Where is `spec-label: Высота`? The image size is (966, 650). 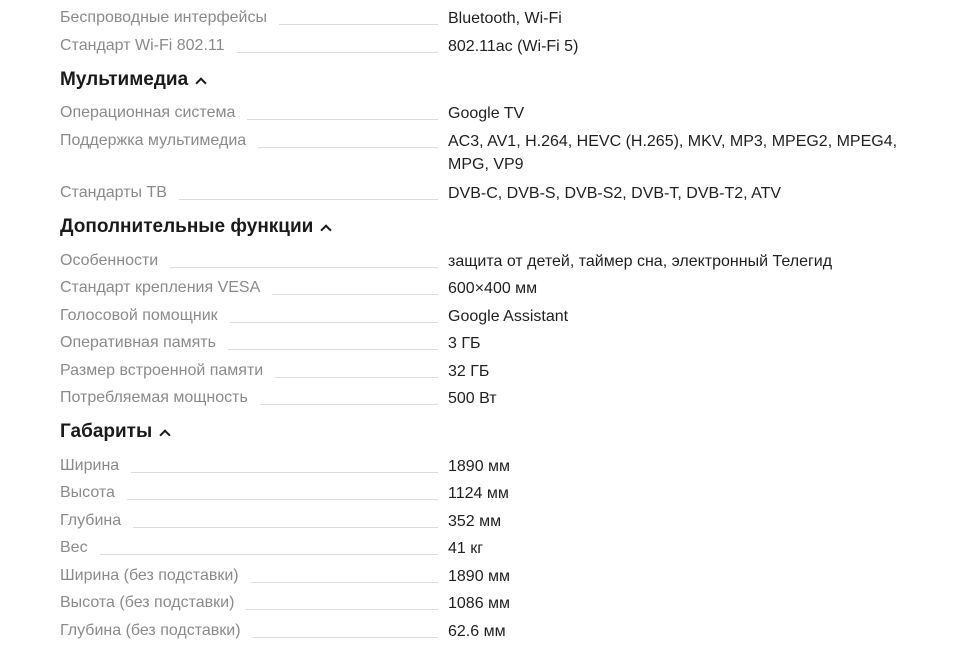 spec-label: Высота is located at coordinates (93, 493).